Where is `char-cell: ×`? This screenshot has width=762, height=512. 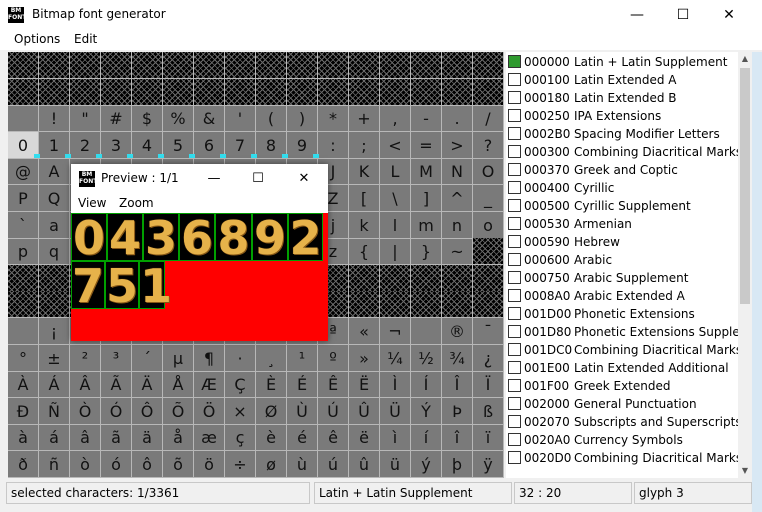
char-cell: × is located at coordinates (240, 411).